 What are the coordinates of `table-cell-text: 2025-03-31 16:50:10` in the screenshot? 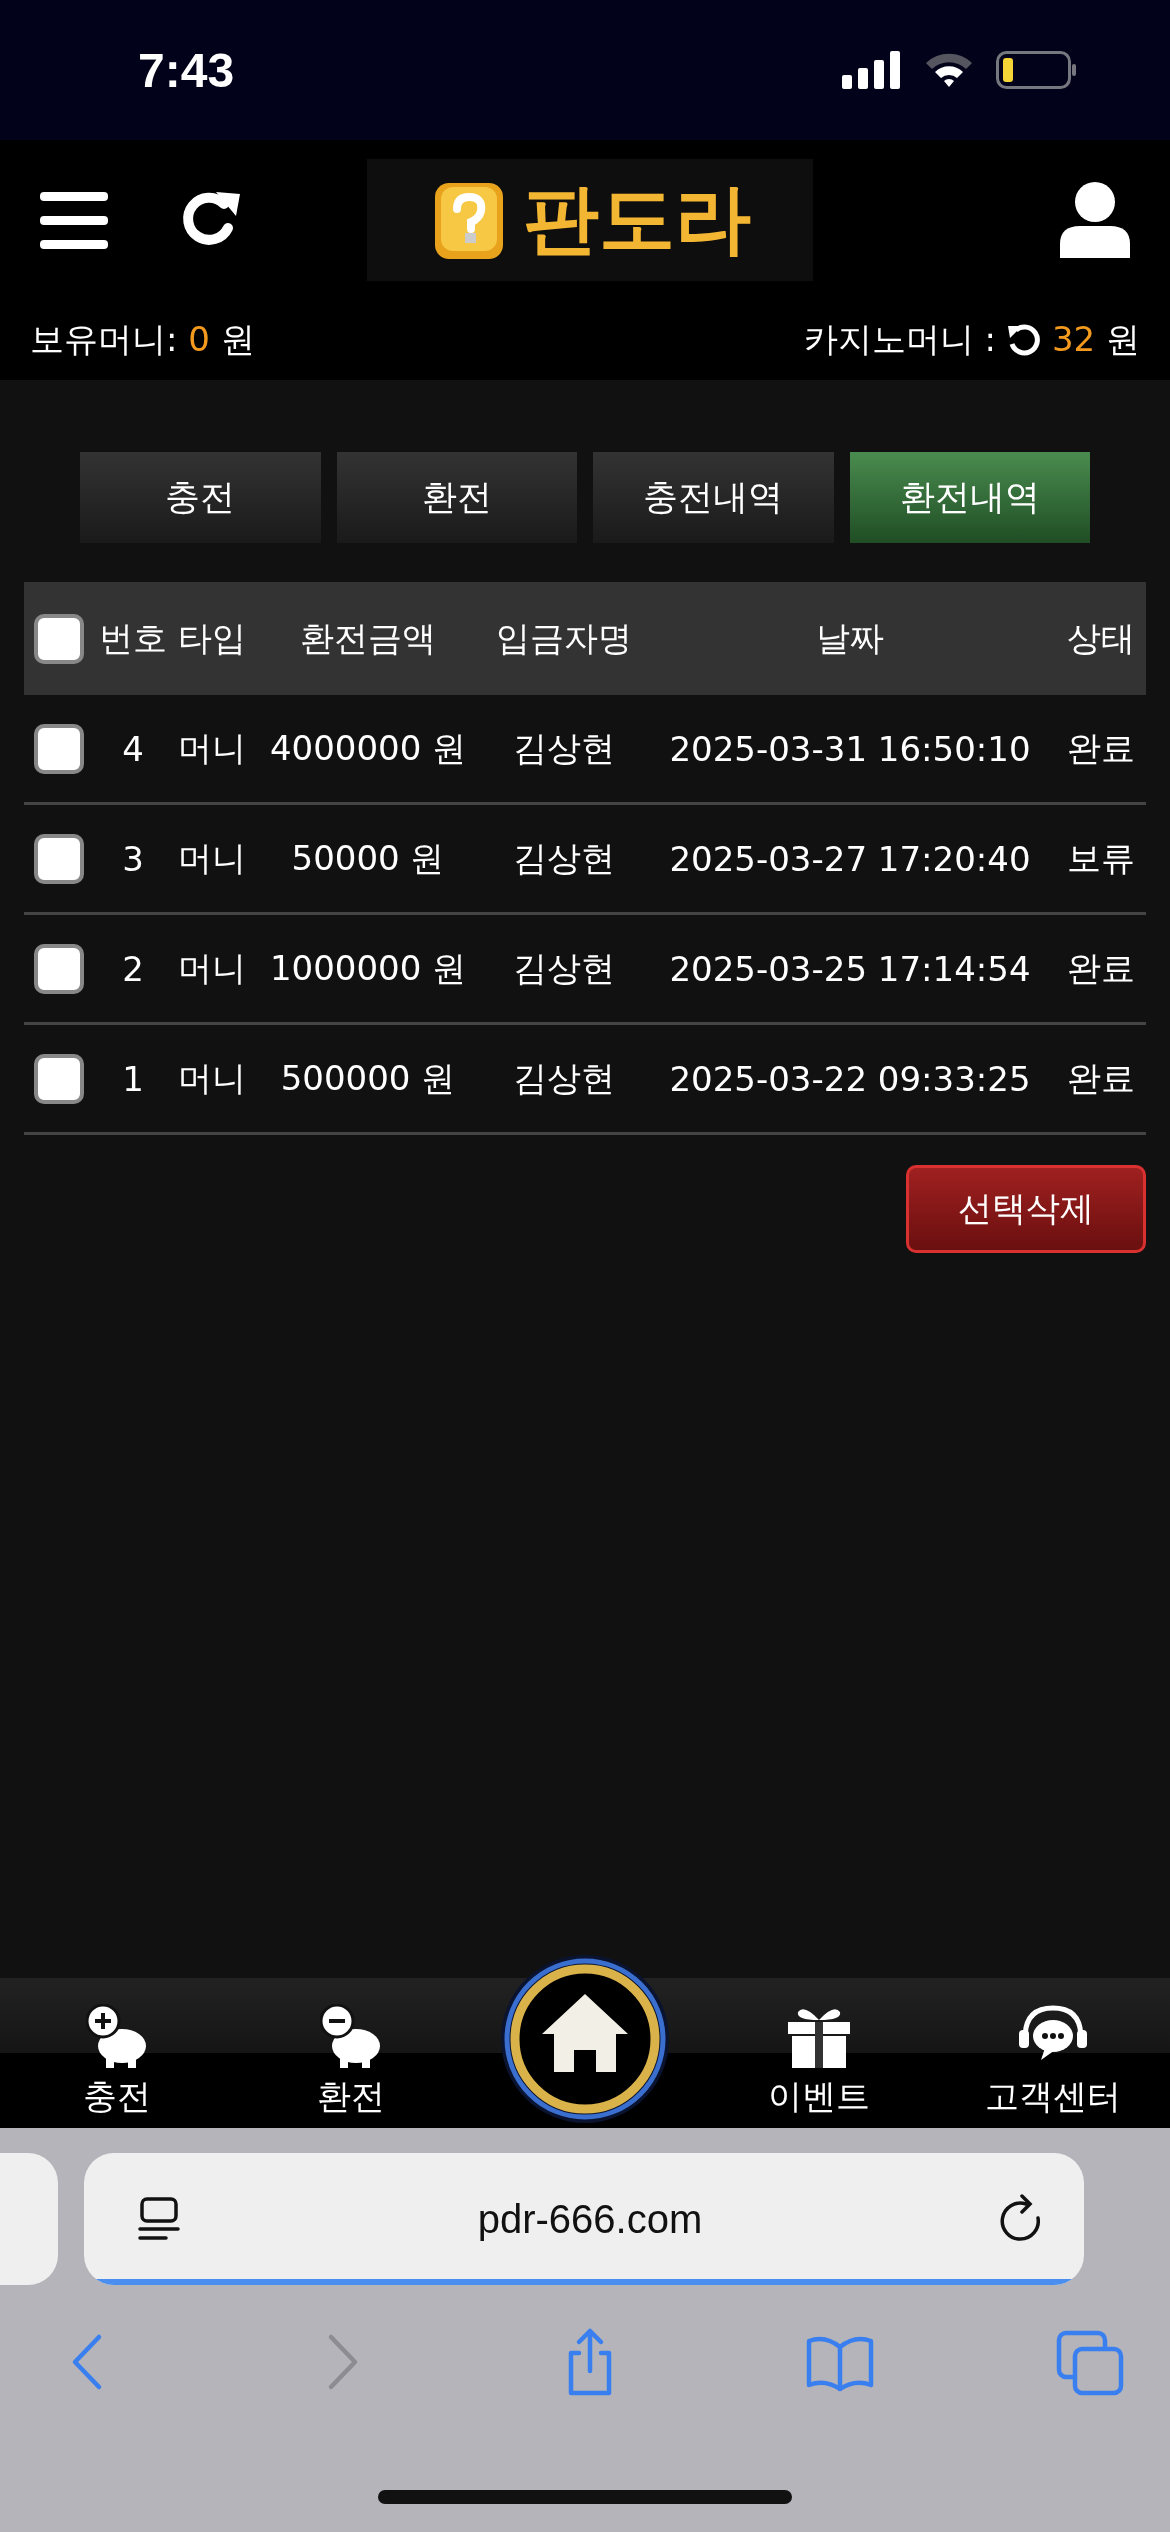 It's located at (850, 748).